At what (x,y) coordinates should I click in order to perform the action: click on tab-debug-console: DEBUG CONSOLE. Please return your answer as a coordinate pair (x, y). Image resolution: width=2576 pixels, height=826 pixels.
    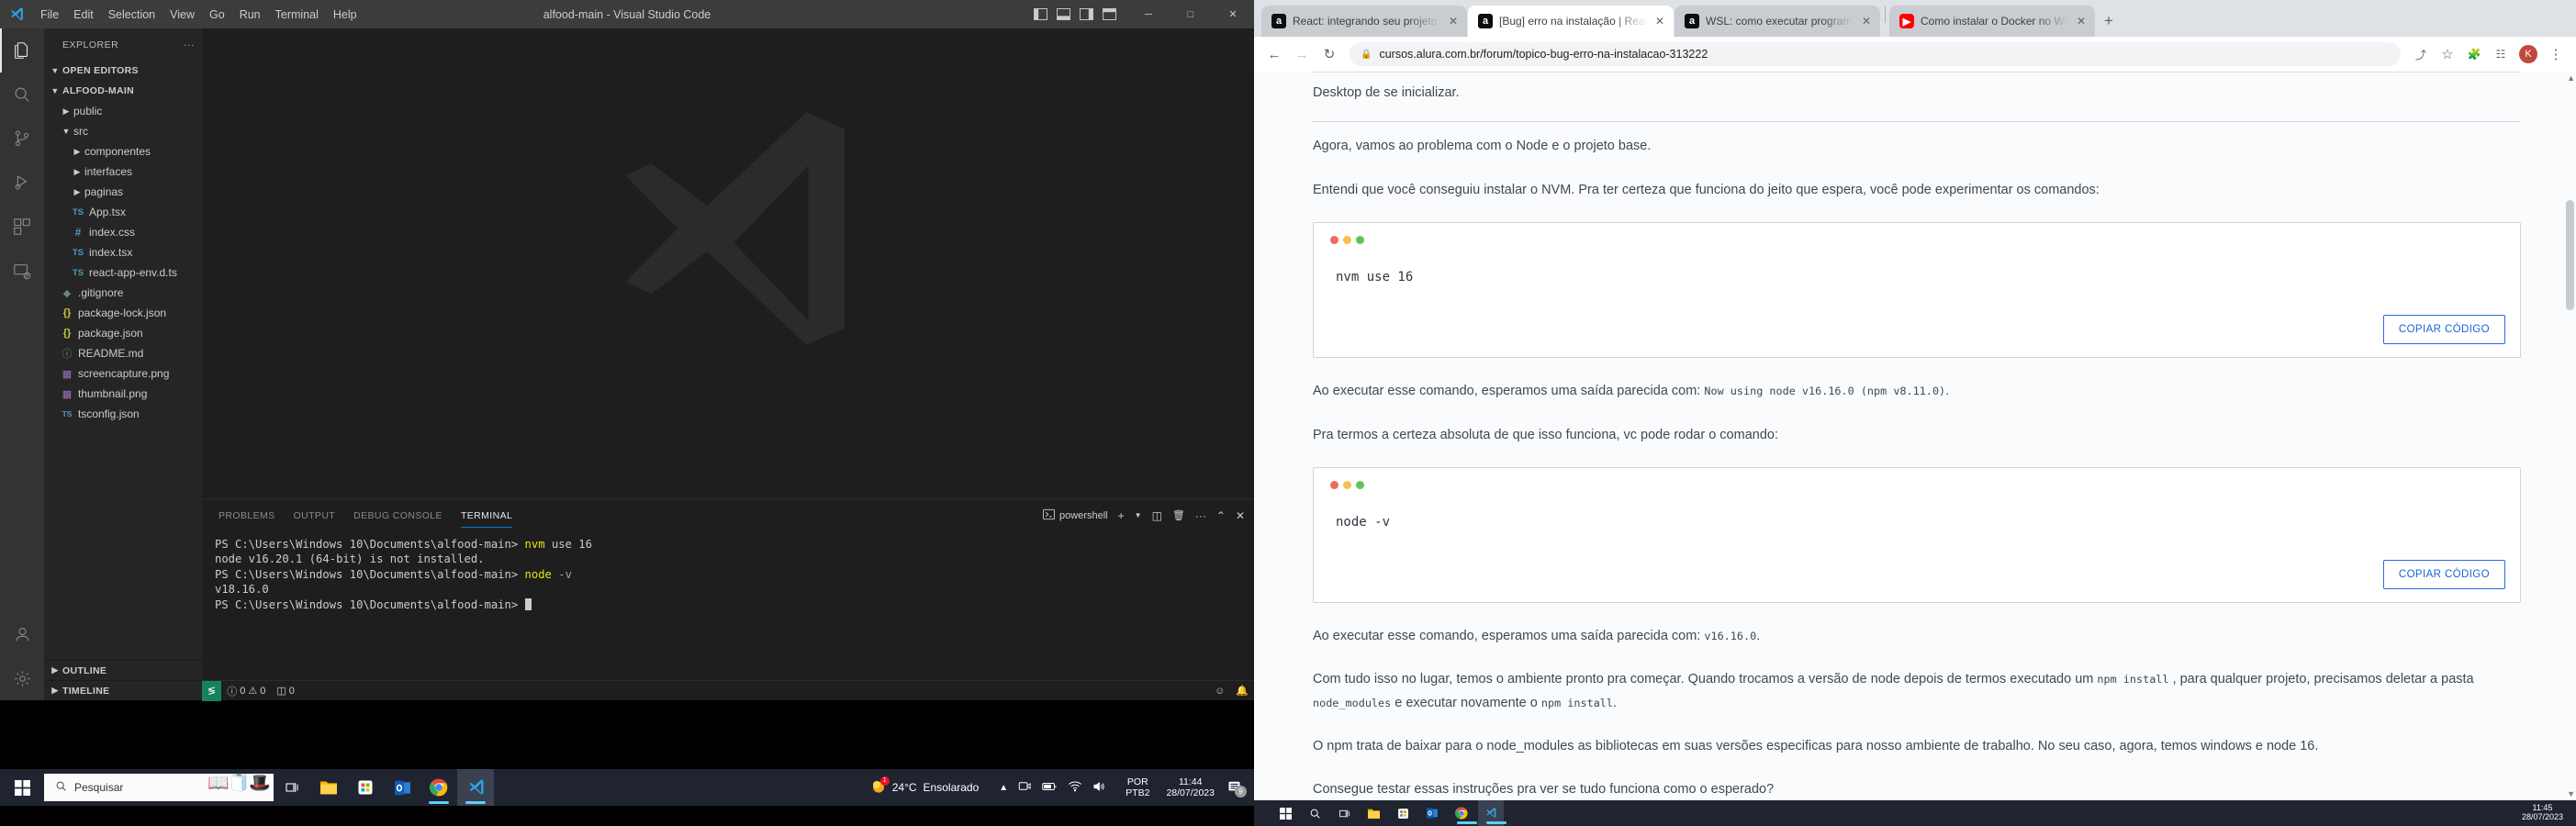
    Looking at the image, I should click on (397, 516).